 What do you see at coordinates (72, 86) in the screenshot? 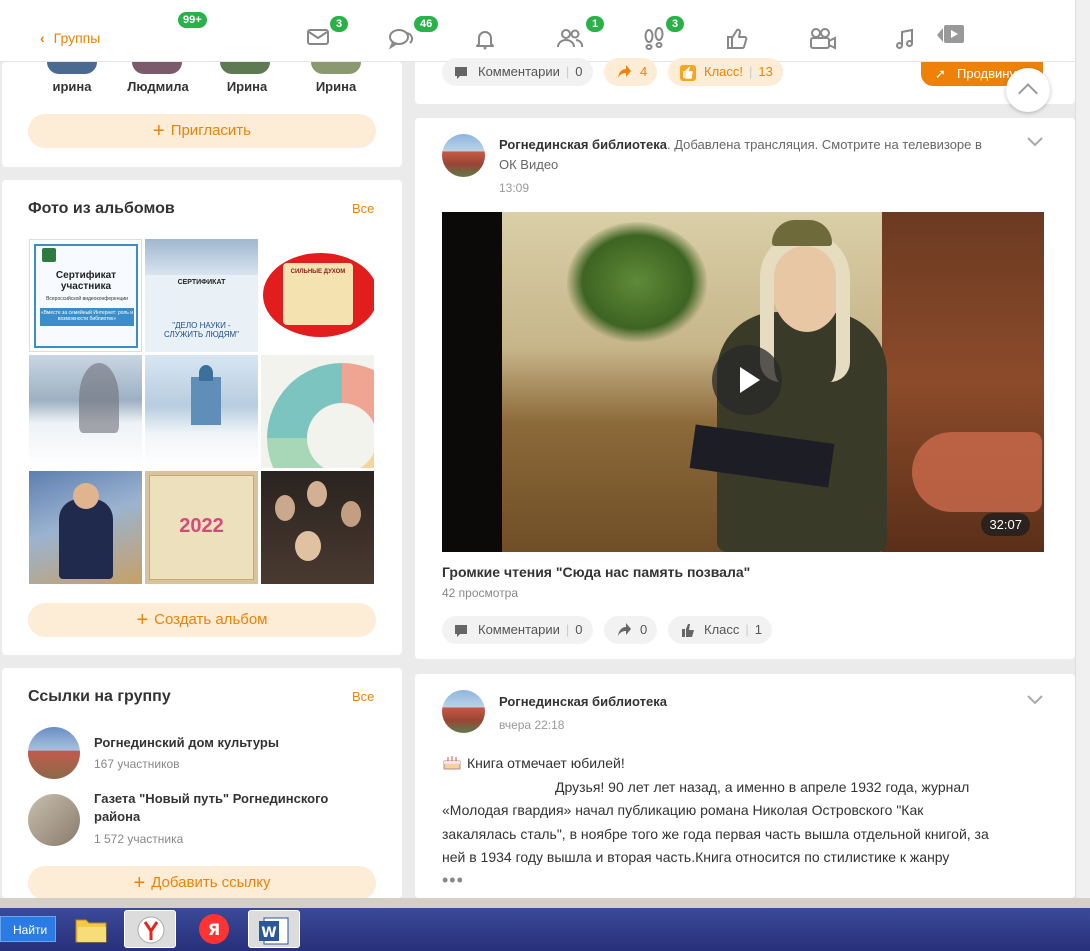
I see `member-name: ирина` at bounding box center [72, 86].